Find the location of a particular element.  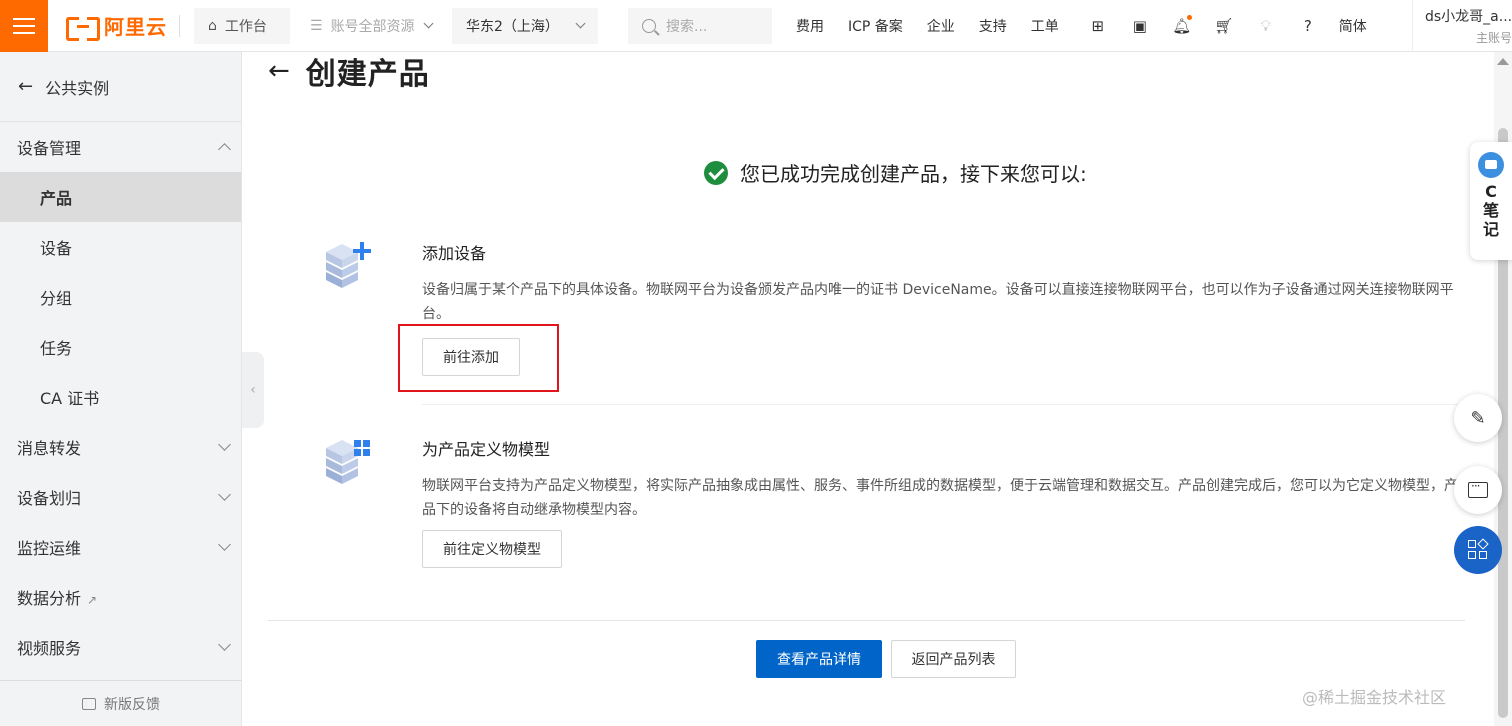

feedback-button: 新版反馈 is located at coordinates (121, 703).